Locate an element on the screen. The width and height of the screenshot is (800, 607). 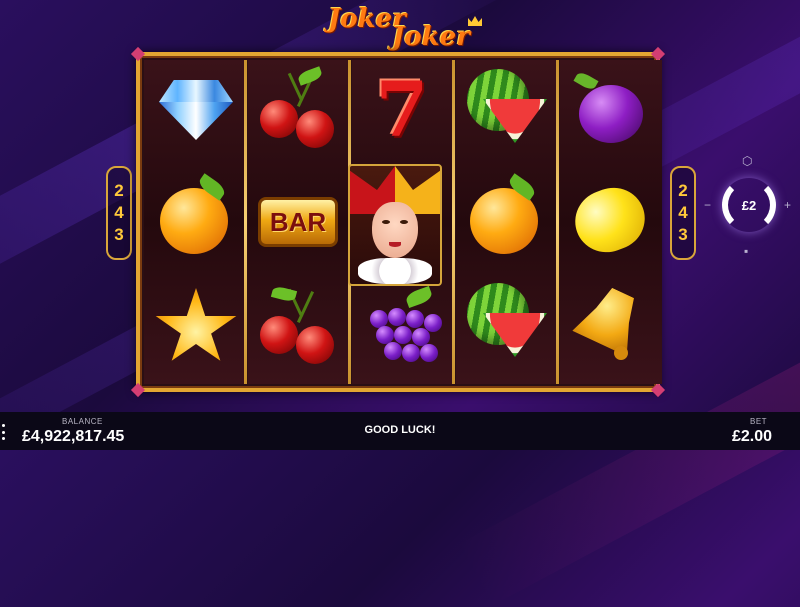
bet-increase-button: + is located at coordinates (787, 205).